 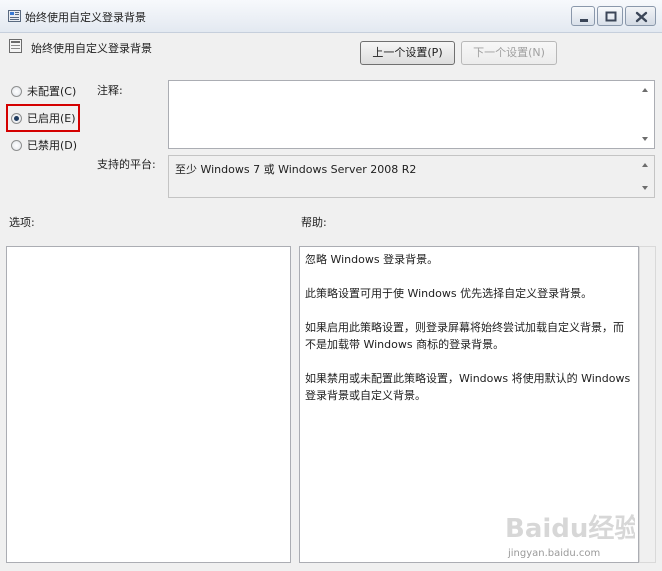 What do you see at coordinates (647, 404) in the screenshot?
I see `help-scrollbar` at bounding box center [647, 404].